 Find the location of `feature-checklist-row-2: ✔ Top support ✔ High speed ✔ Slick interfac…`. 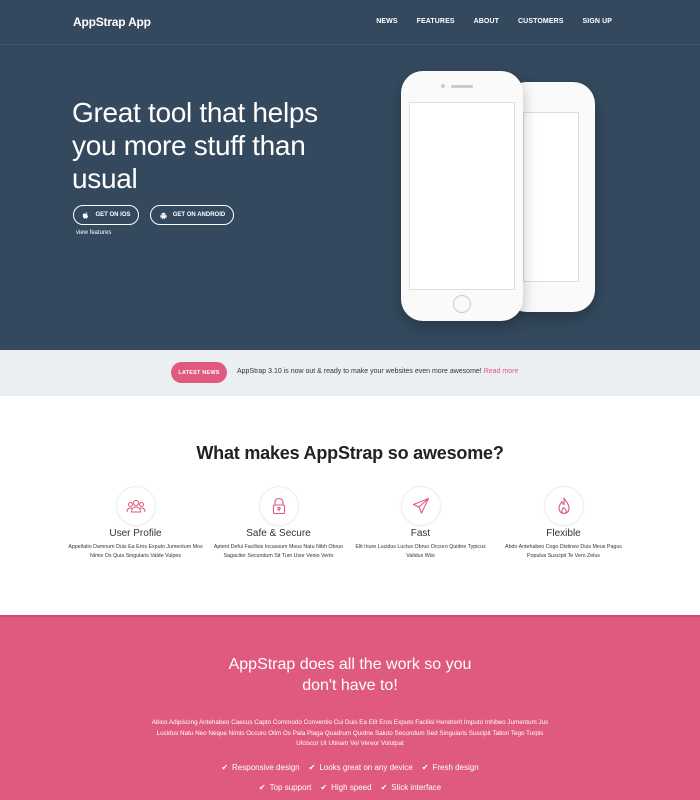

feature-checklist-row-2: ✔ Top support ✔ High speed ✔ Slick interfac… is located at coordinates (350, 787).